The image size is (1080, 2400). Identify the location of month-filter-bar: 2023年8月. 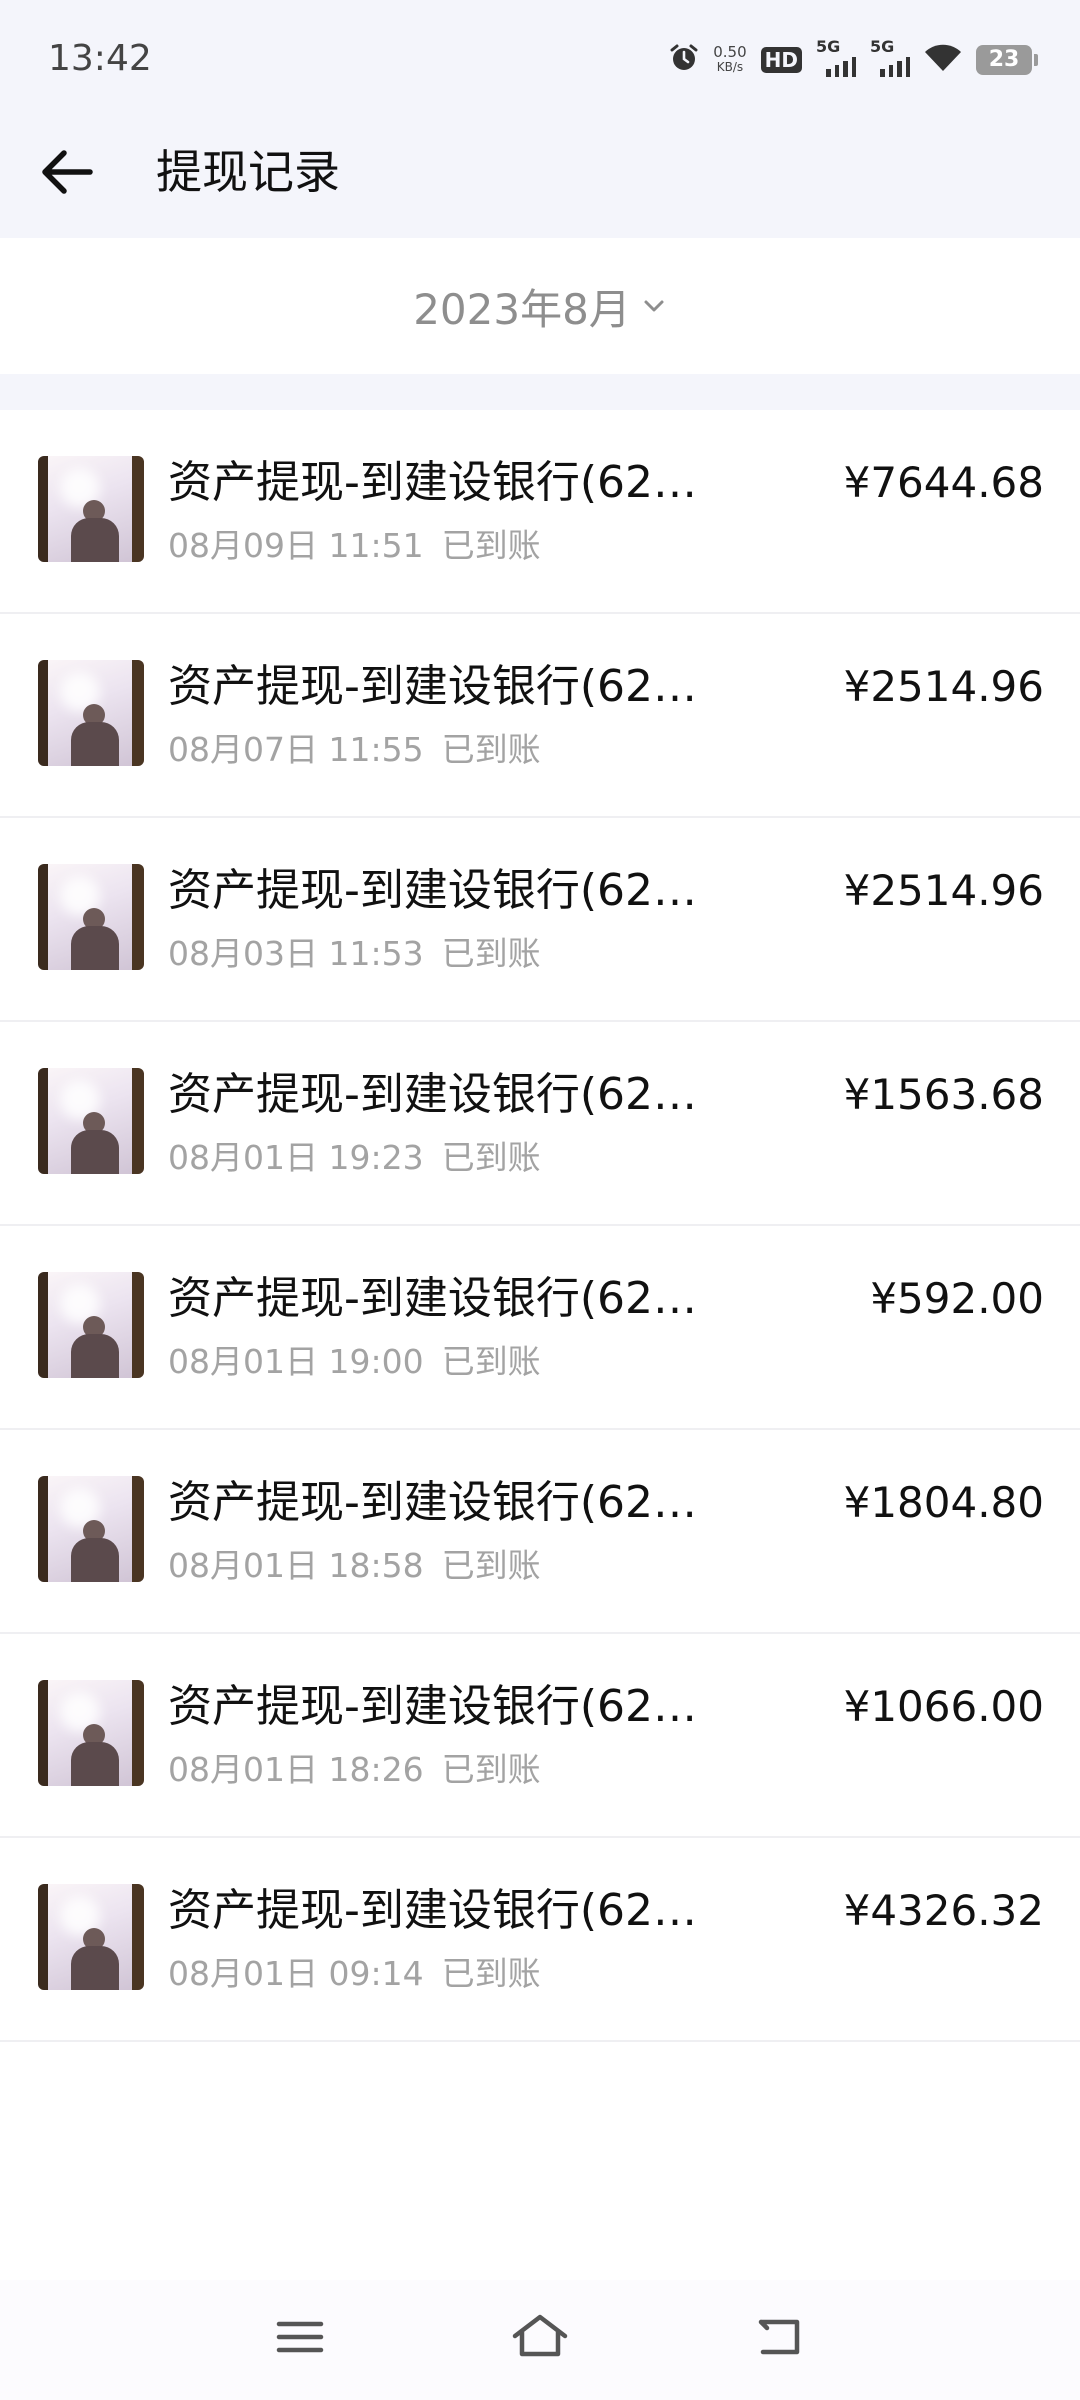
(540, 306).